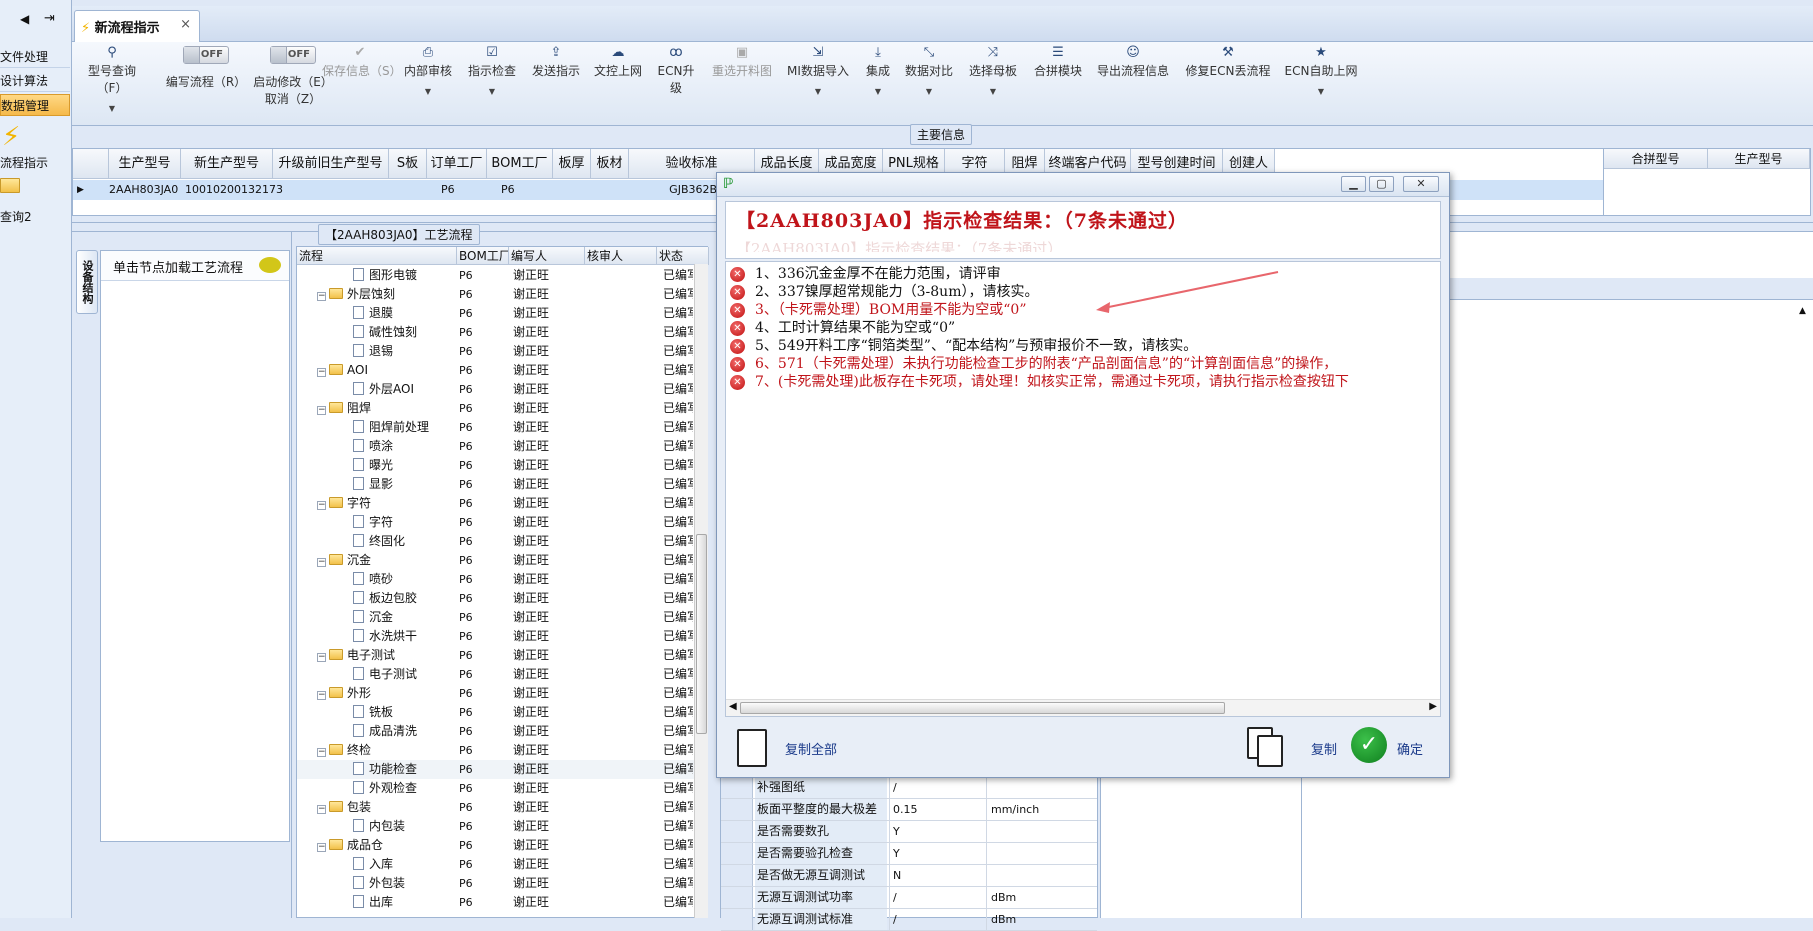  Describe the element at coordinates (929, 77) in the screenshot. I see `data-compare-button: ⤡ 数据对比 ▼` at that location.